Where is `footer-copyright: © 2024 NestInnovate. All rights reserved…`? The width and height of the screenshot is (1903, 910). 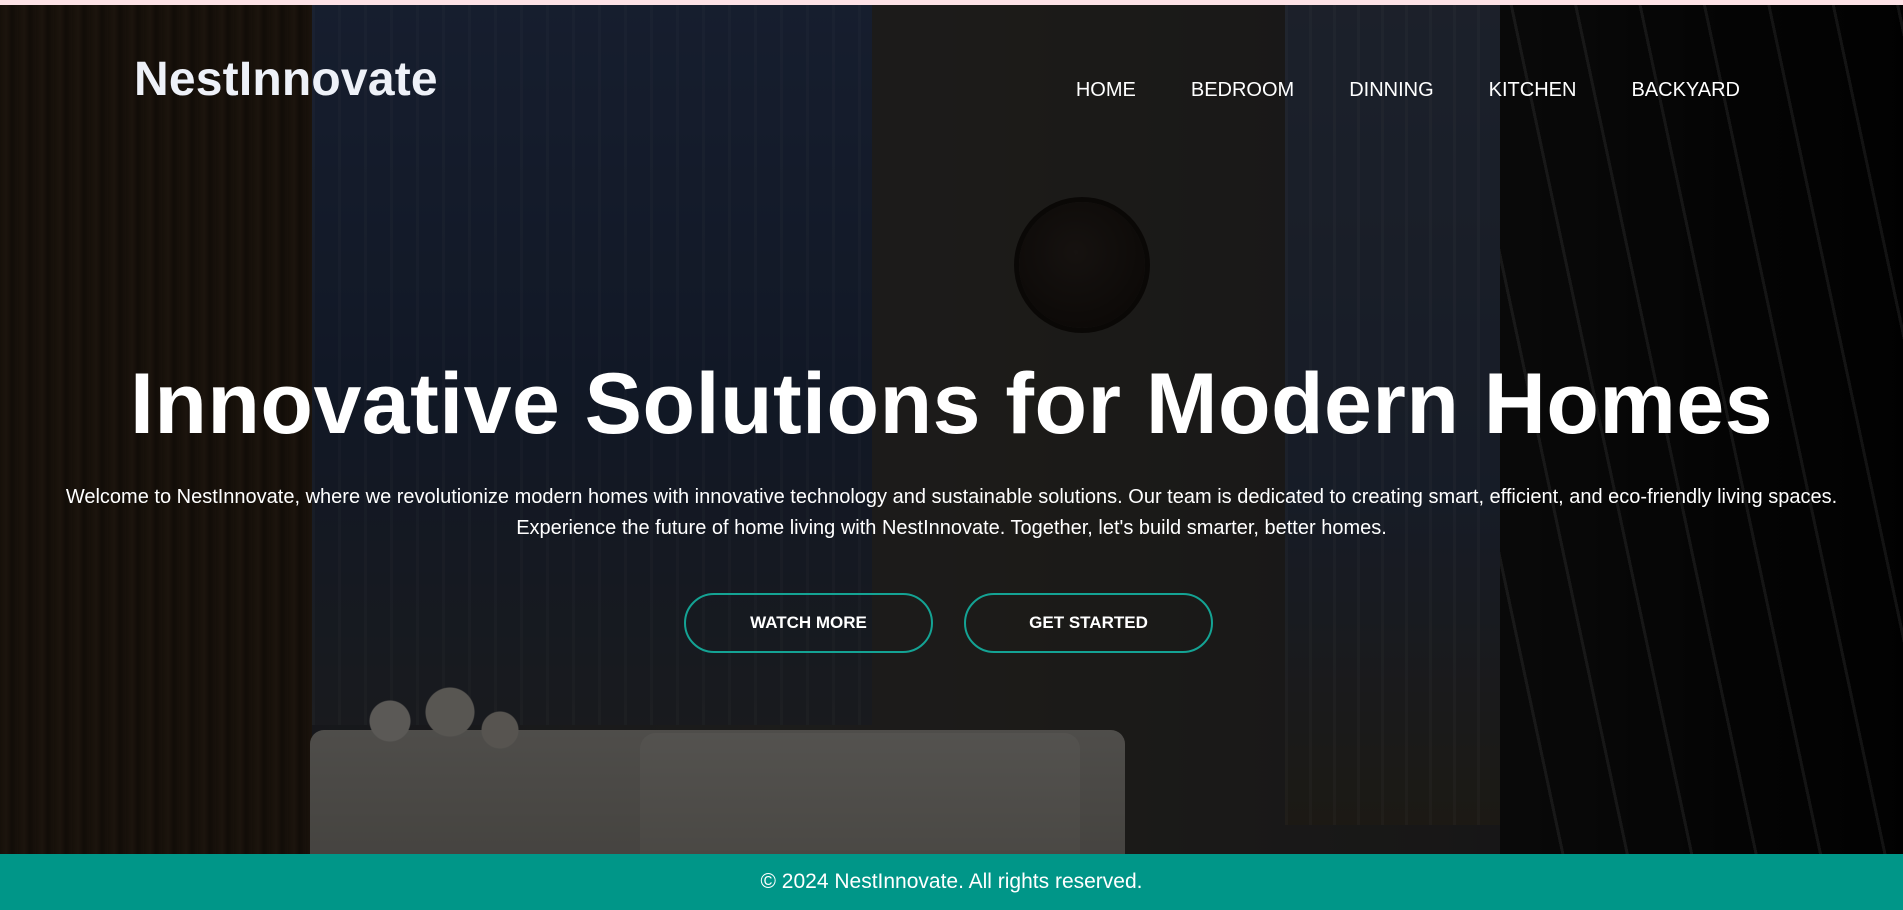 footer-copyright: © 2024 NestInnovate. All rights reserved… is located at coordinates (951, 881).